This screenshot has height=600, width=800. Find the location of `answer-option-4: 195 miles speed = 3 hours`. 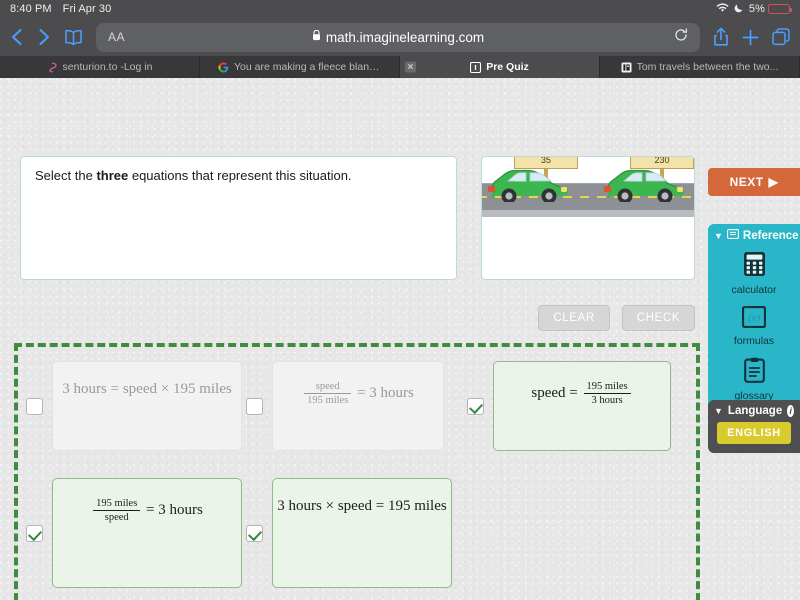

answer-option-4: 195 miles speed = 3 hours is located at coordinates (146, 533).